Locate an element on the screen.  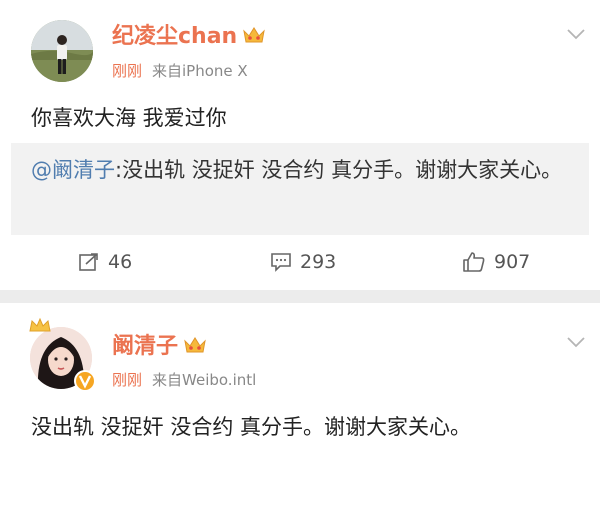
post-content: 你喜欢大海 我爱过你 is located at coordinates (129, 118).